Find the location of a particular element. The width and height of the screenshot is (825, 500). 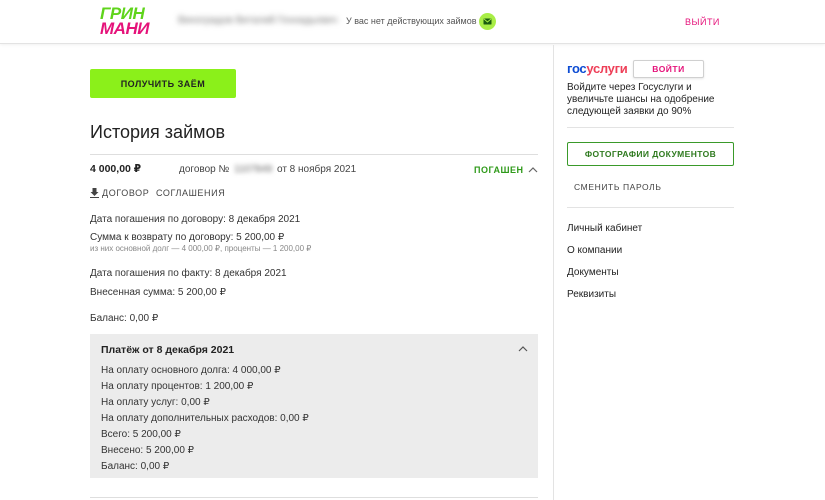

payment-line: На оплату процентов: 1 200,00 ₽ is located at coordinates (177, 386).